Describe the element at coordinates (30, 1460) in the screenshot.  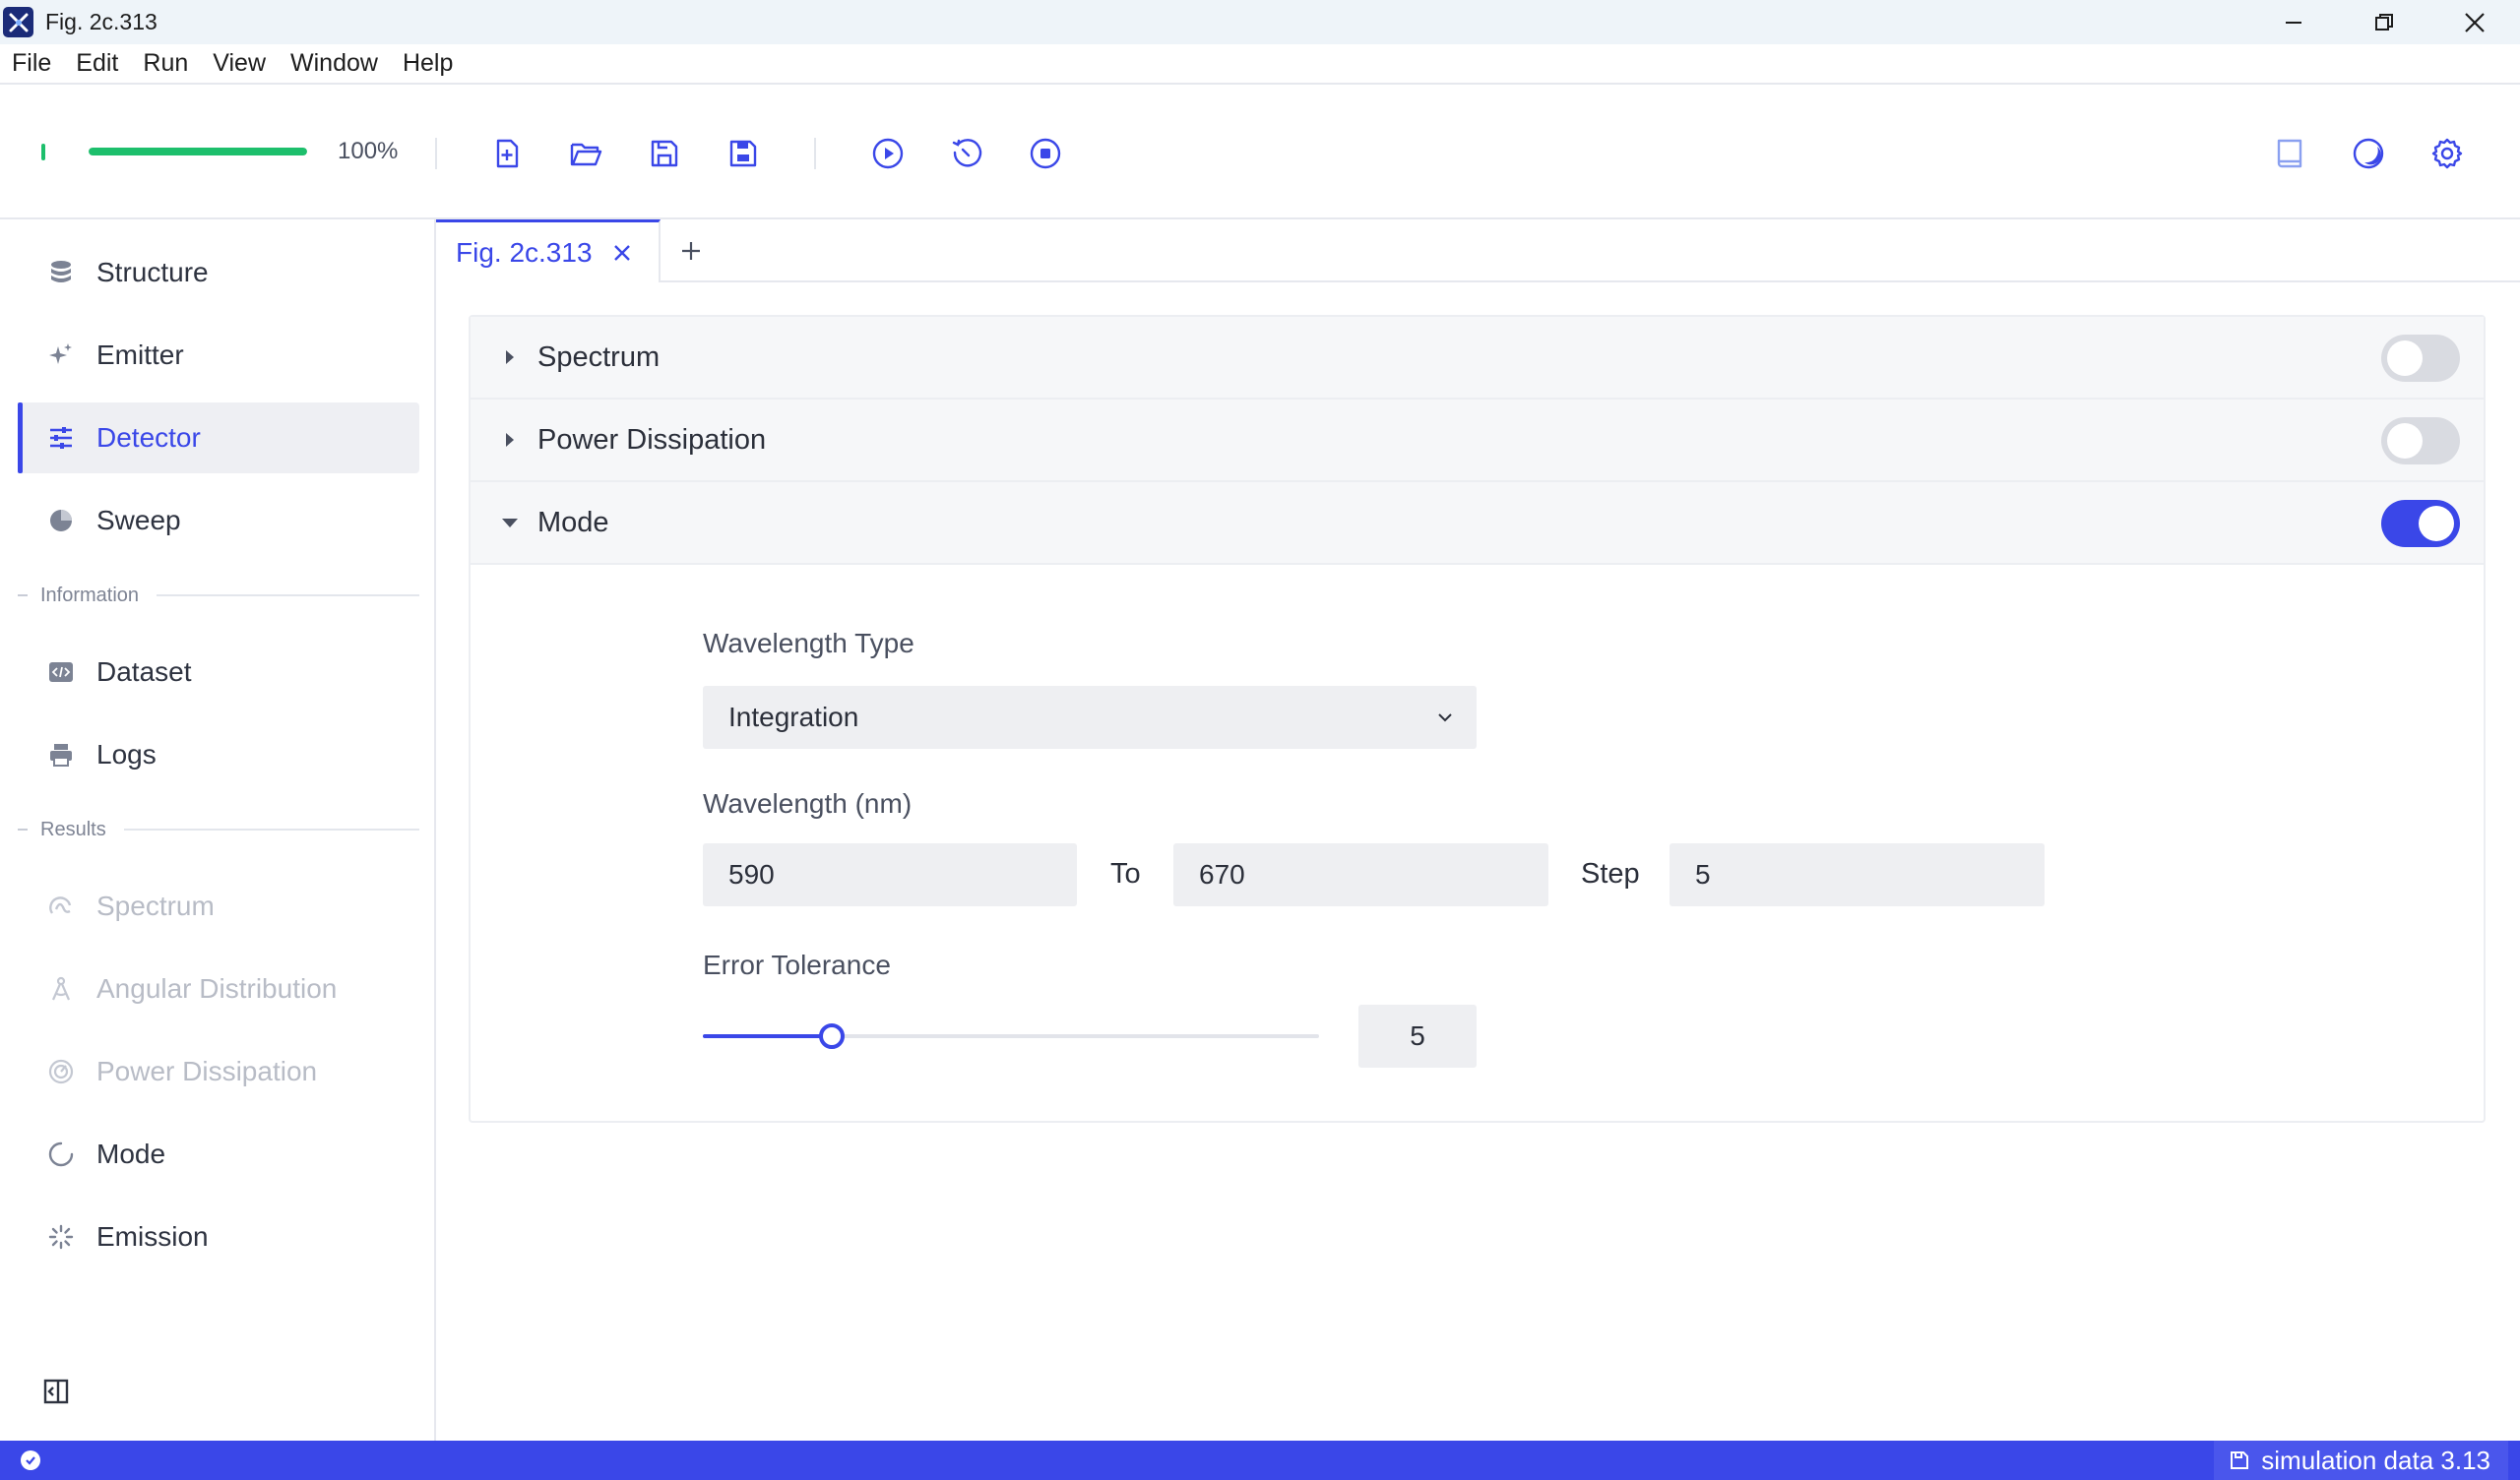
I see `check-circle-icon` at that location.